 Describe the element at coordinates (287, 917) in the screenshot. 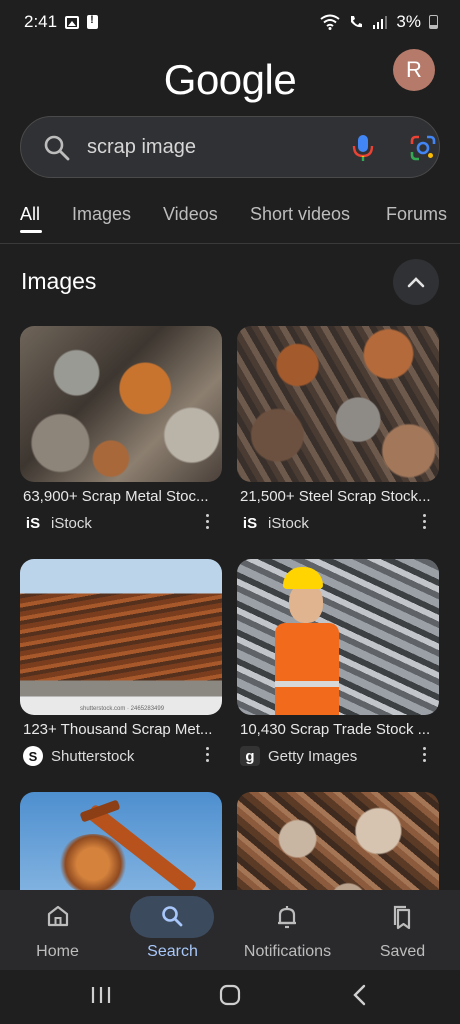

I see `bell-icon` at that location.